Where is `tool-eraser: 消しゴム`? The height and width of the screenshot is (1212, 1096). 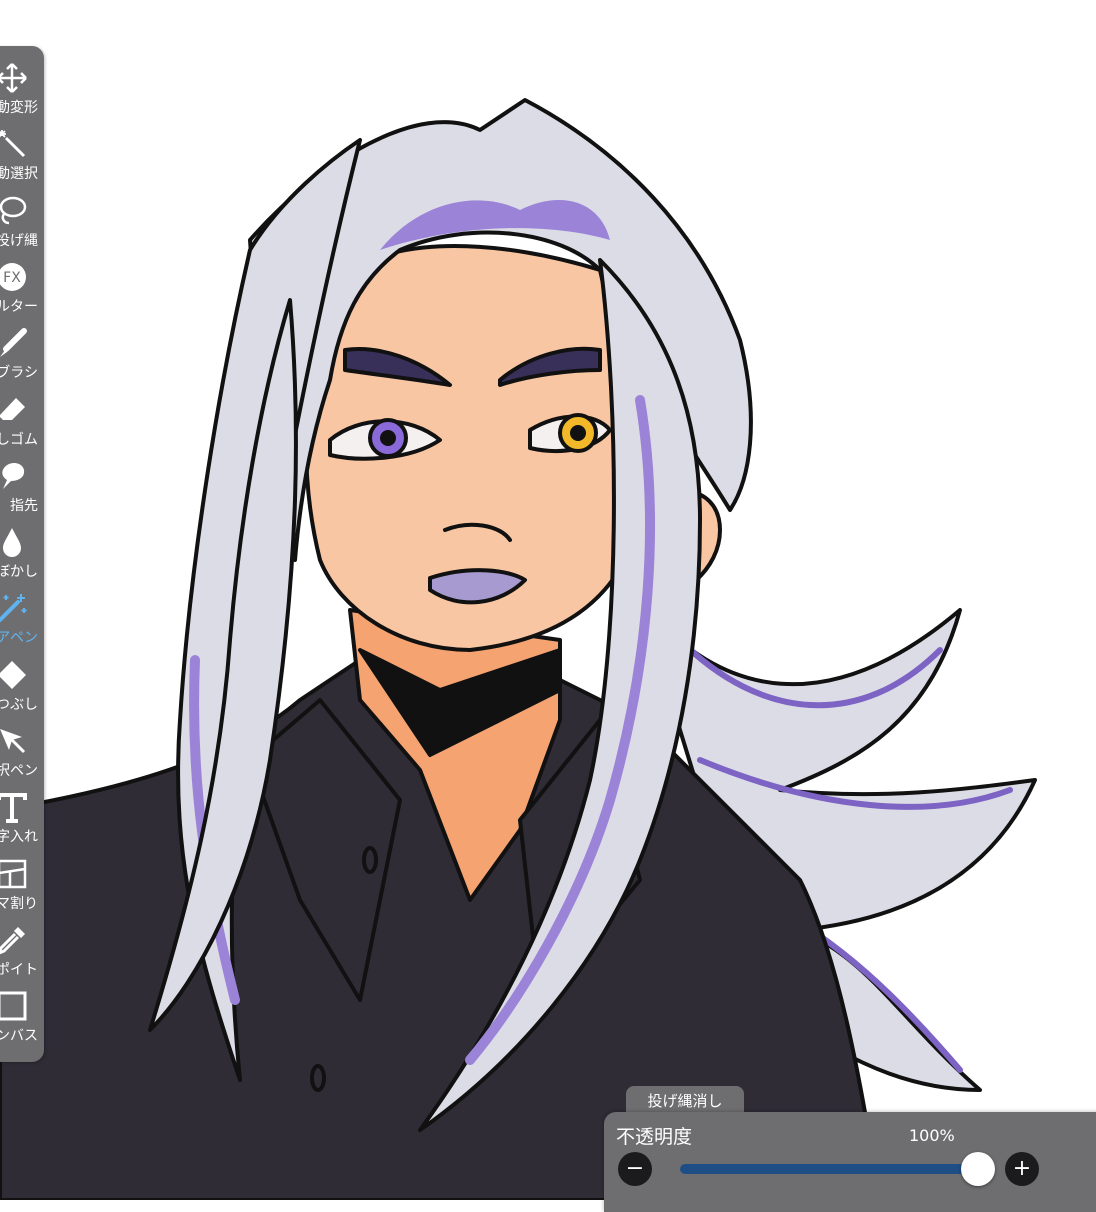
tool-eraser: 消しゴム is located at coordinates (22, 423).